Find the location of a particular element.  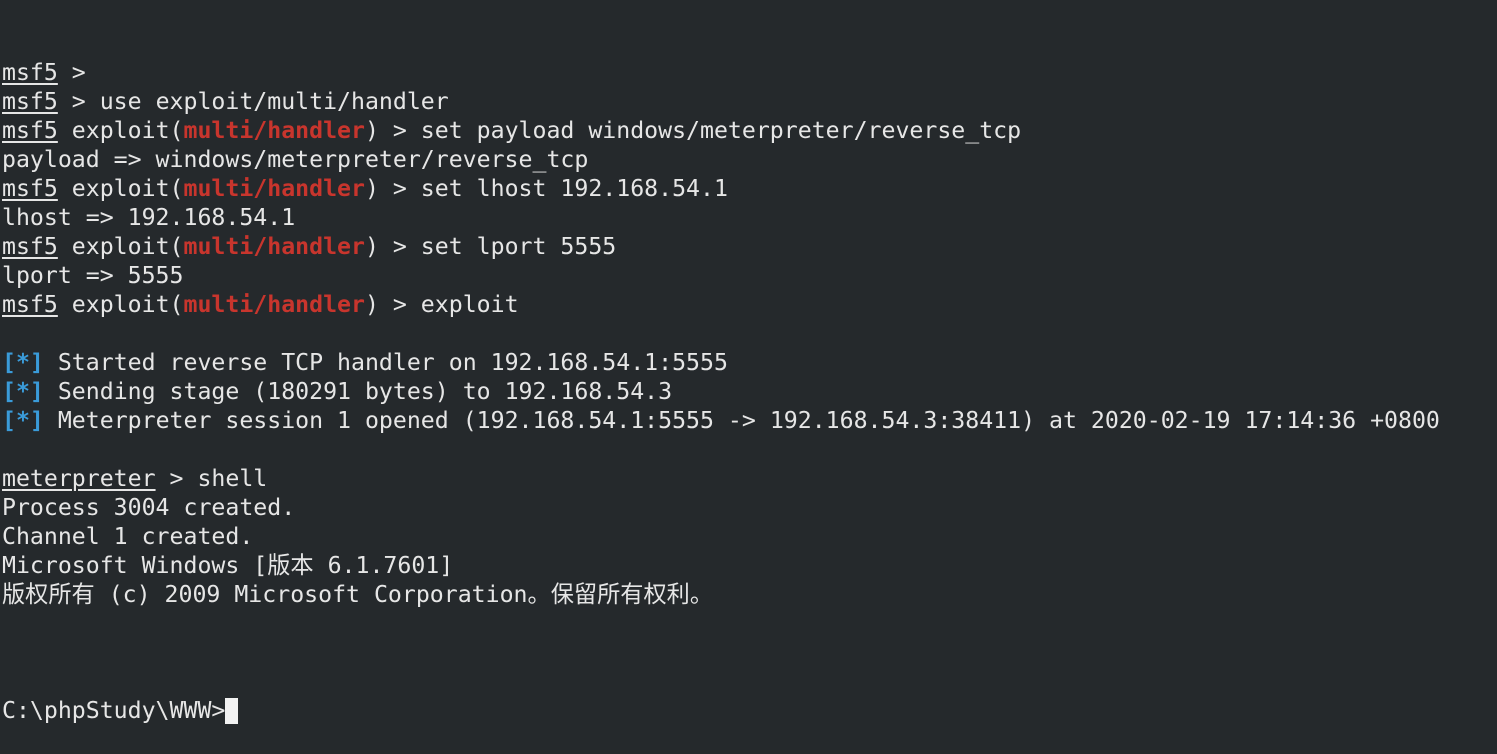

terminal-line: Channel 1 created. is located at coordinates (749, 536).